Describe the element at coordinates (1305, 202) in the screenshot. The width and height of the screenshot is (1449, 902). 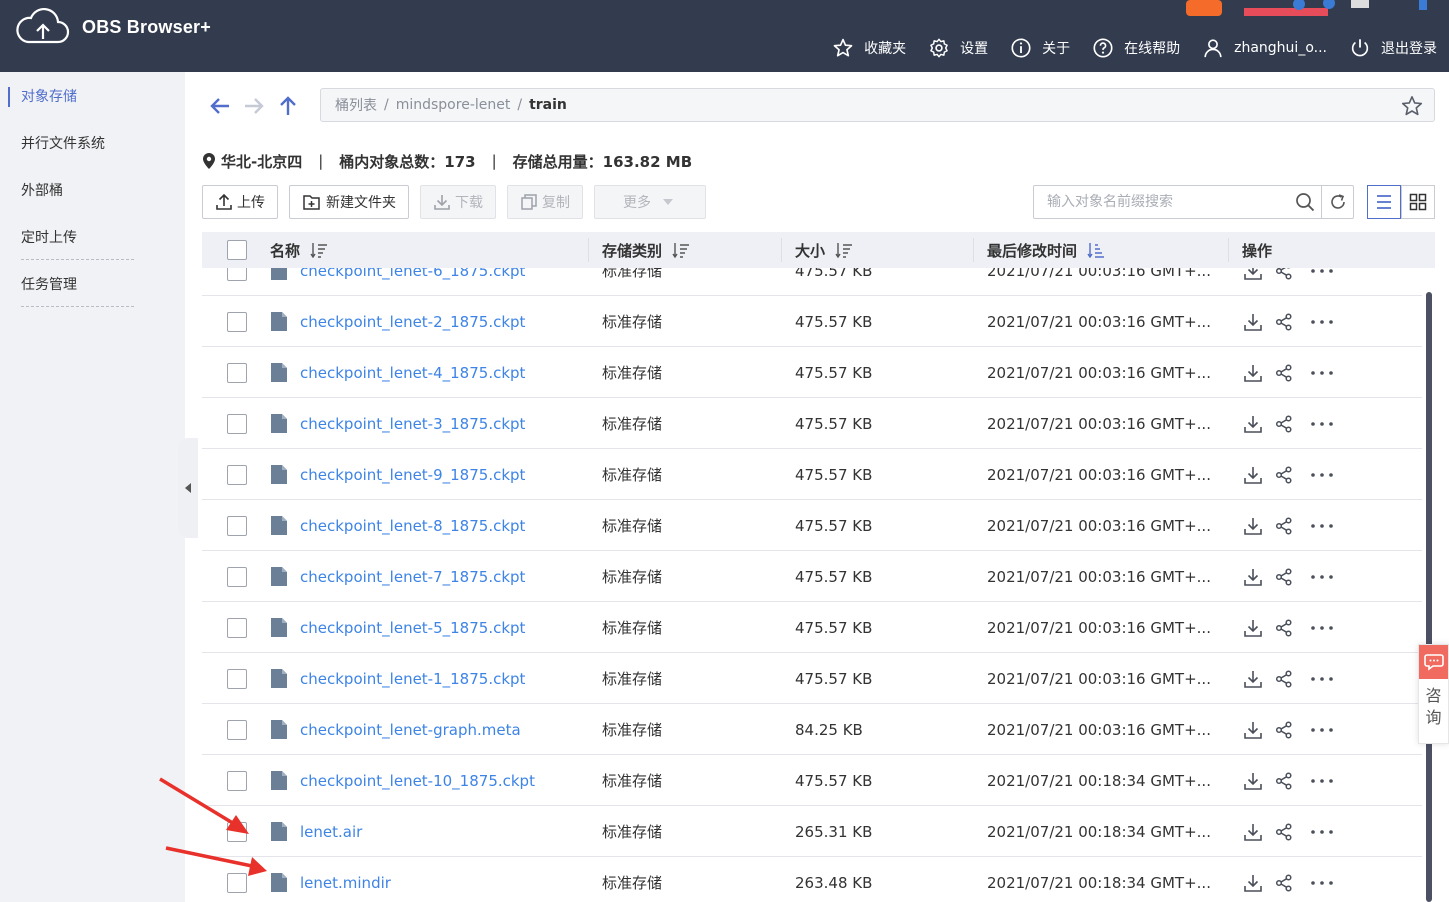
I see `search-button` at that location.